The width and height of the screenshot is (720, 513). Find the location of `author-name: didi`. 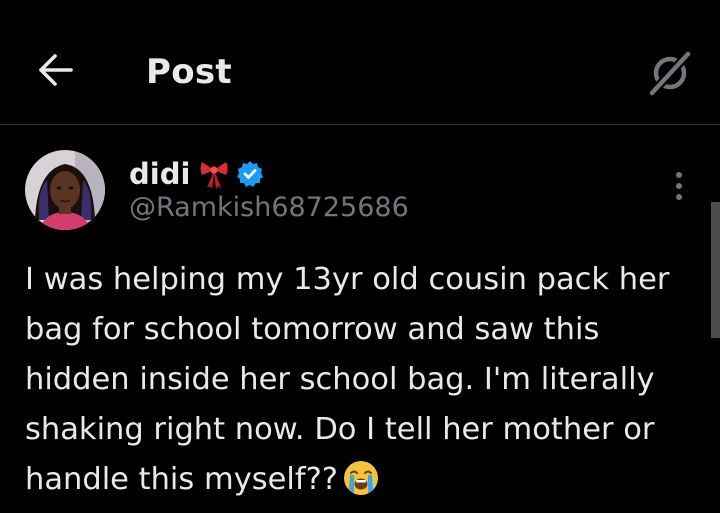

author-name: didi is located at coordinates (159, 174).